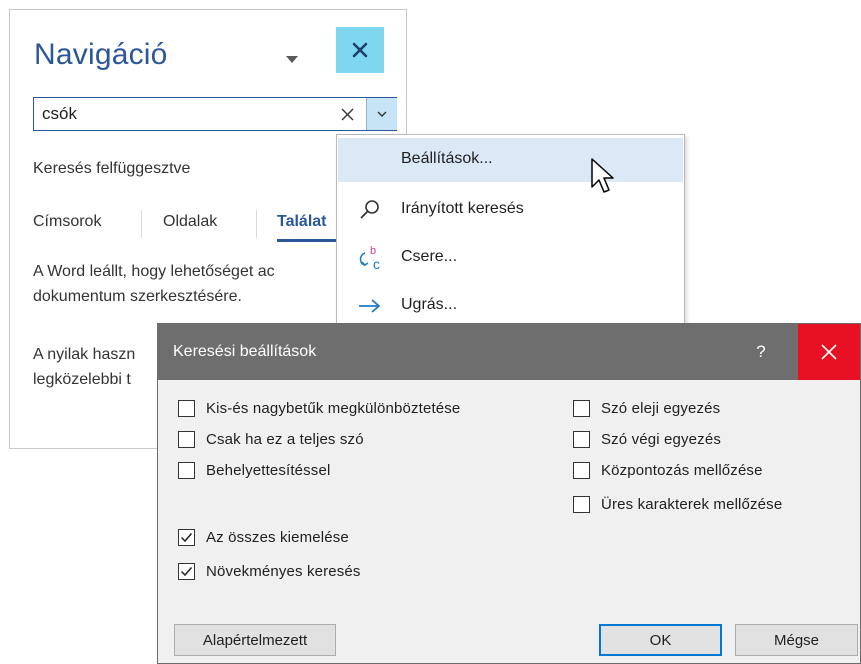 The height and width of the screenshot is (664, 861). I want to click on option-wildcards: Behelyettesítéssel, so click(254, 470).